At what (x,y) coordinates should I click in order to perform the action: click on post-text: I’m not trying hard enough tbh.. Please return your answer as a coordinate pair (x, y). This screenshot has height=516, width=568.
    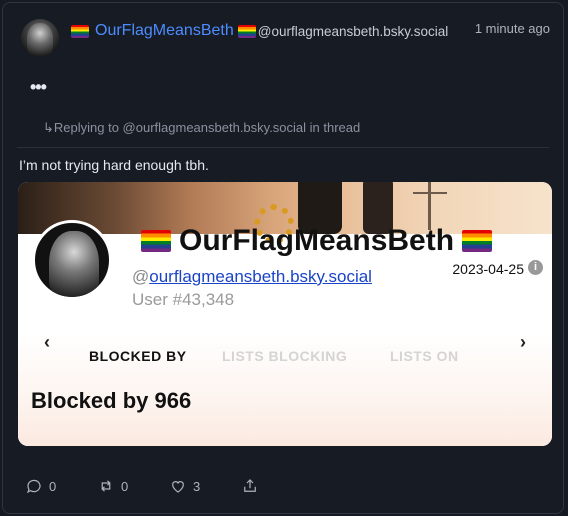
    Looking at the image, I should click on (114, 165).